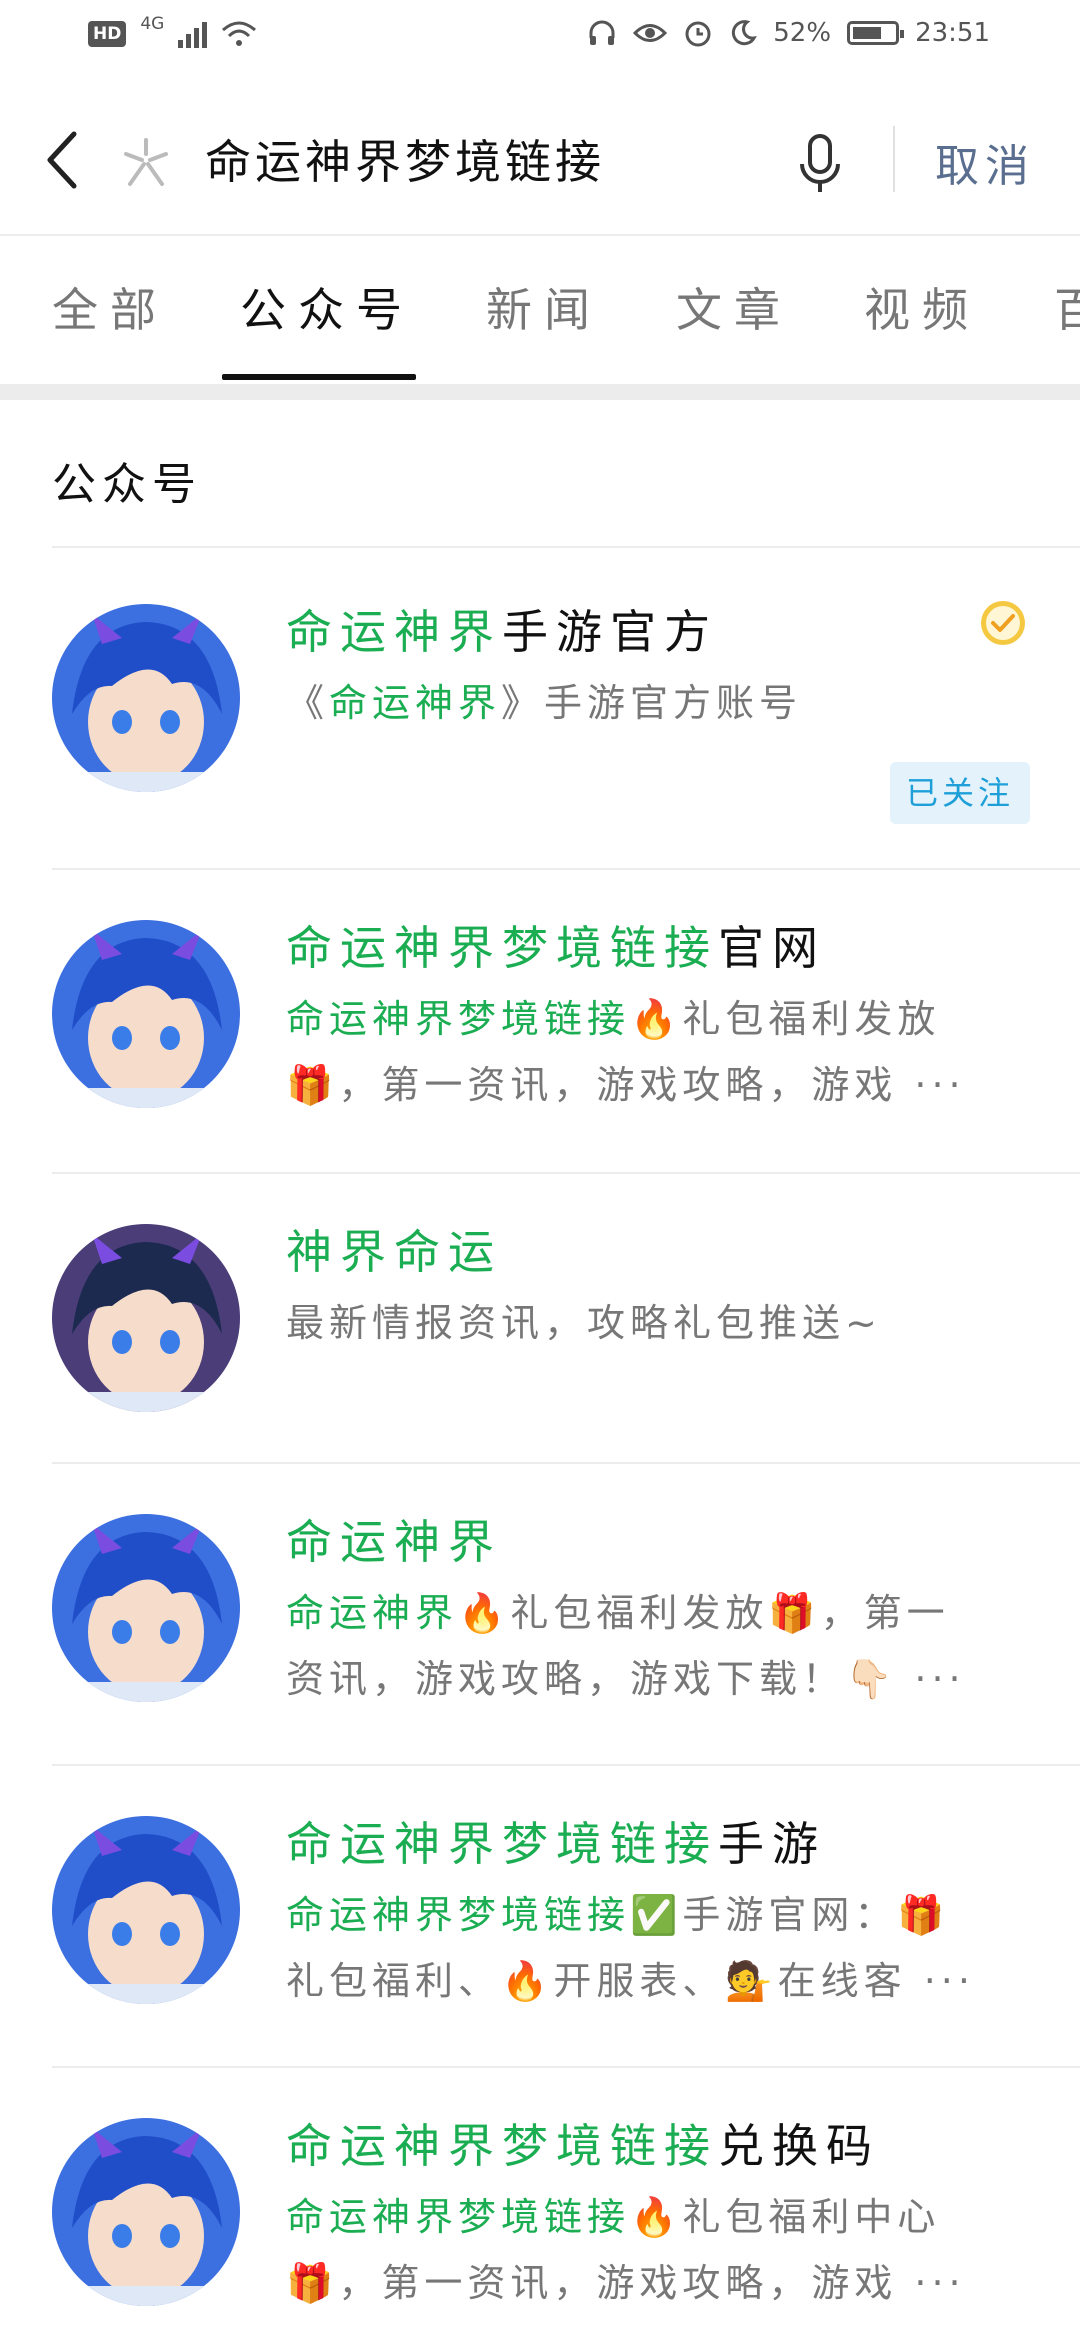 The height and width of the screenshot is (2340, 1080). I want to click on description-text: 礼包福利、🔥开服表、💁在线客 ···, so click(630, 1981).